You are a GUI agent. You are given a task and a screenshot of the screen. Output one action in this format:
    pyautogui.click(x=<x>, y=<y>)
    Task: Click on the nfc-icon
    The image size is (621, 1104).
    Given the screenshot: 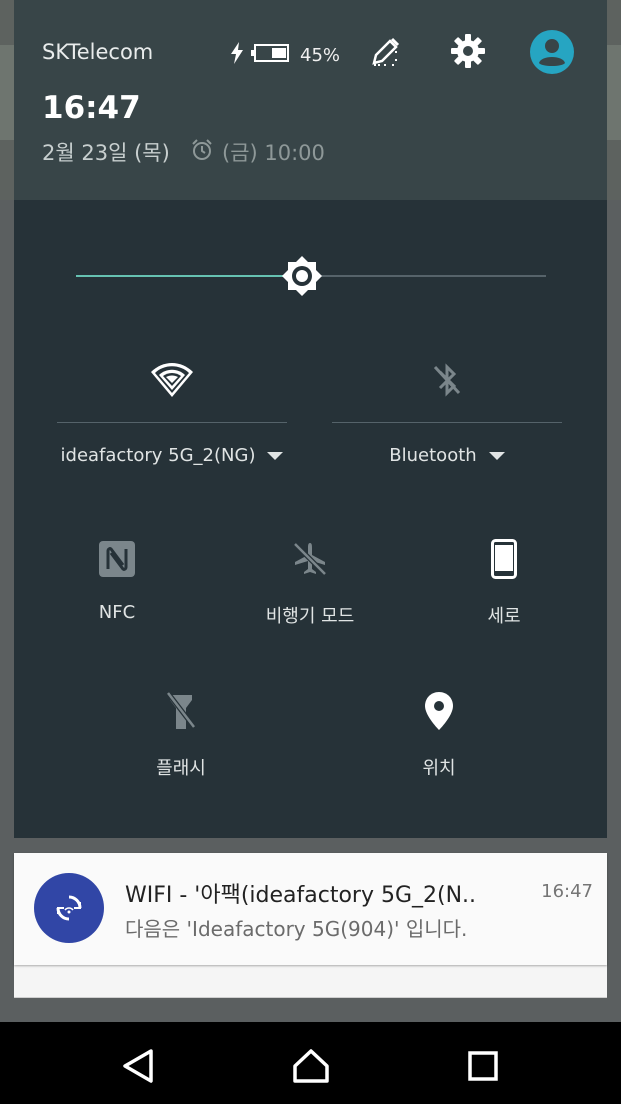 What is the action you would take?
    pyautogui.click(x=117, y=559)
    